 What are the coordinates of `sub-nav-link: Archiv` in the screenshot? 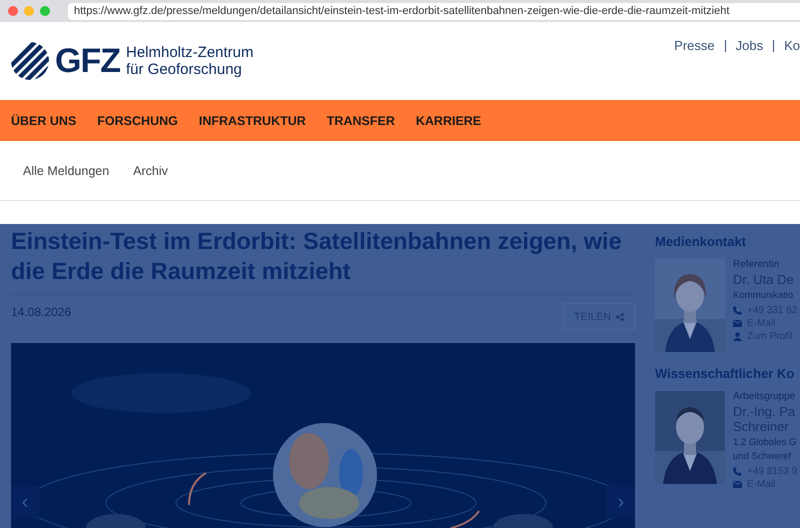 It's located at (150, 171).